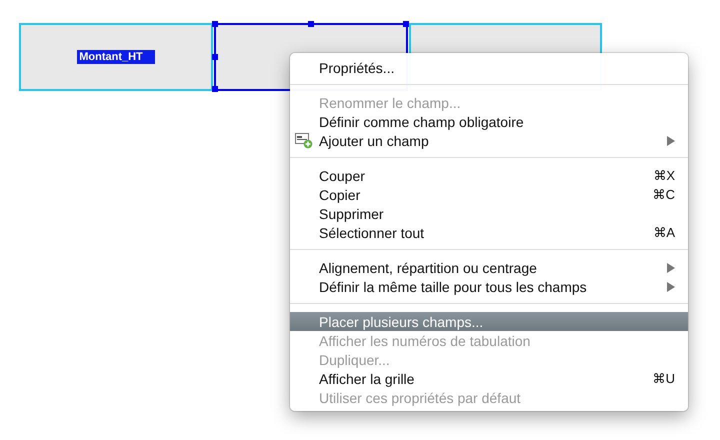 The width and height of the screenshot is (720, 440). Describe the element at coordinates (116, 57) in the screenshot. I see `field-name: Montant_HT` at that location.